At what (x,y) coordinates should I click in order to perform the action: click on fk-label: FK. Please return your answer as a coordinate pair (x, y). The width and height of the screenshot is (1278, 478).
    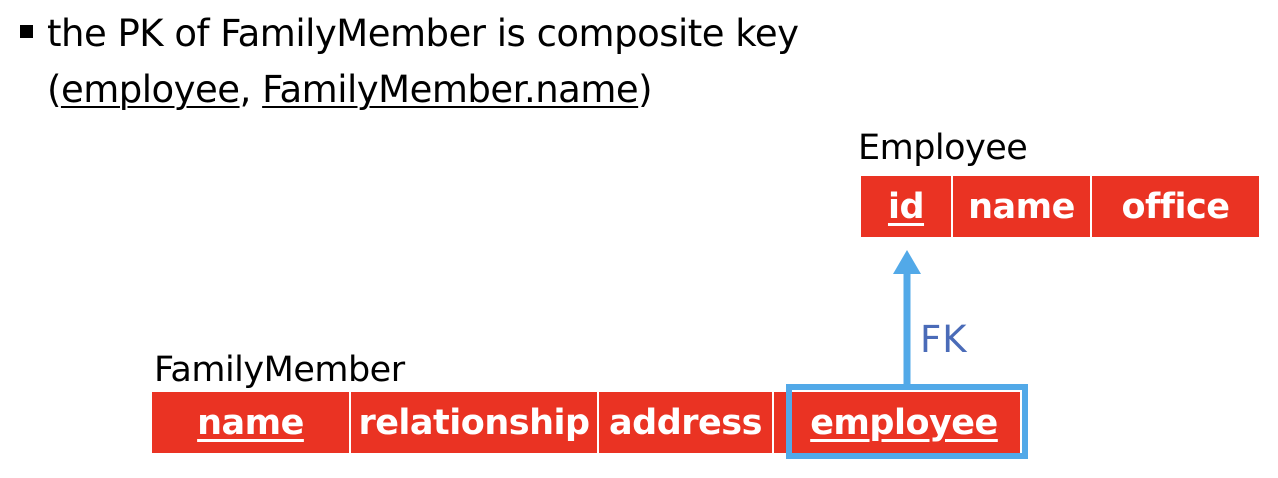
    Looking at the image, I should click on (944, 339).